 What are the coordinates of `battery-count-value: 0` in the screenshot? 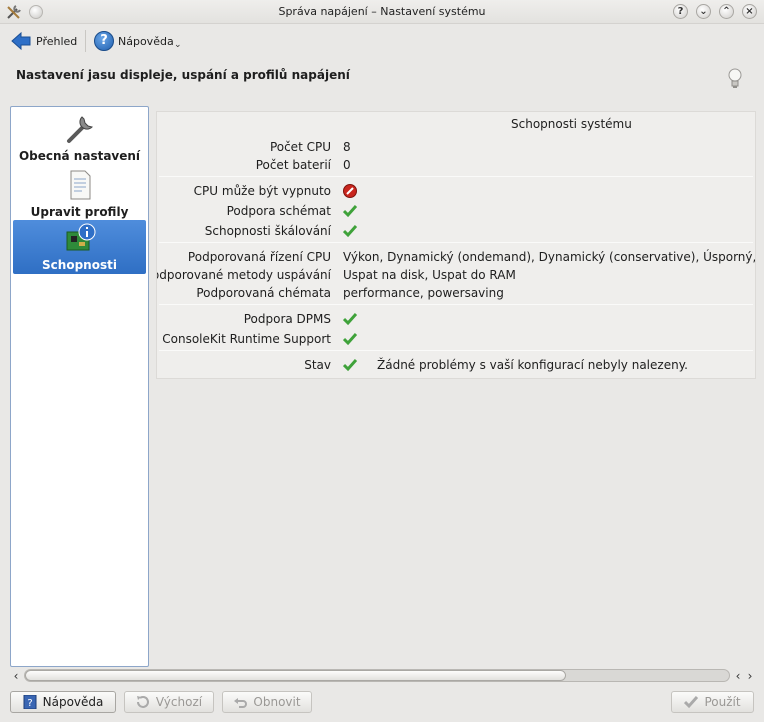 It's located at (347, 165).